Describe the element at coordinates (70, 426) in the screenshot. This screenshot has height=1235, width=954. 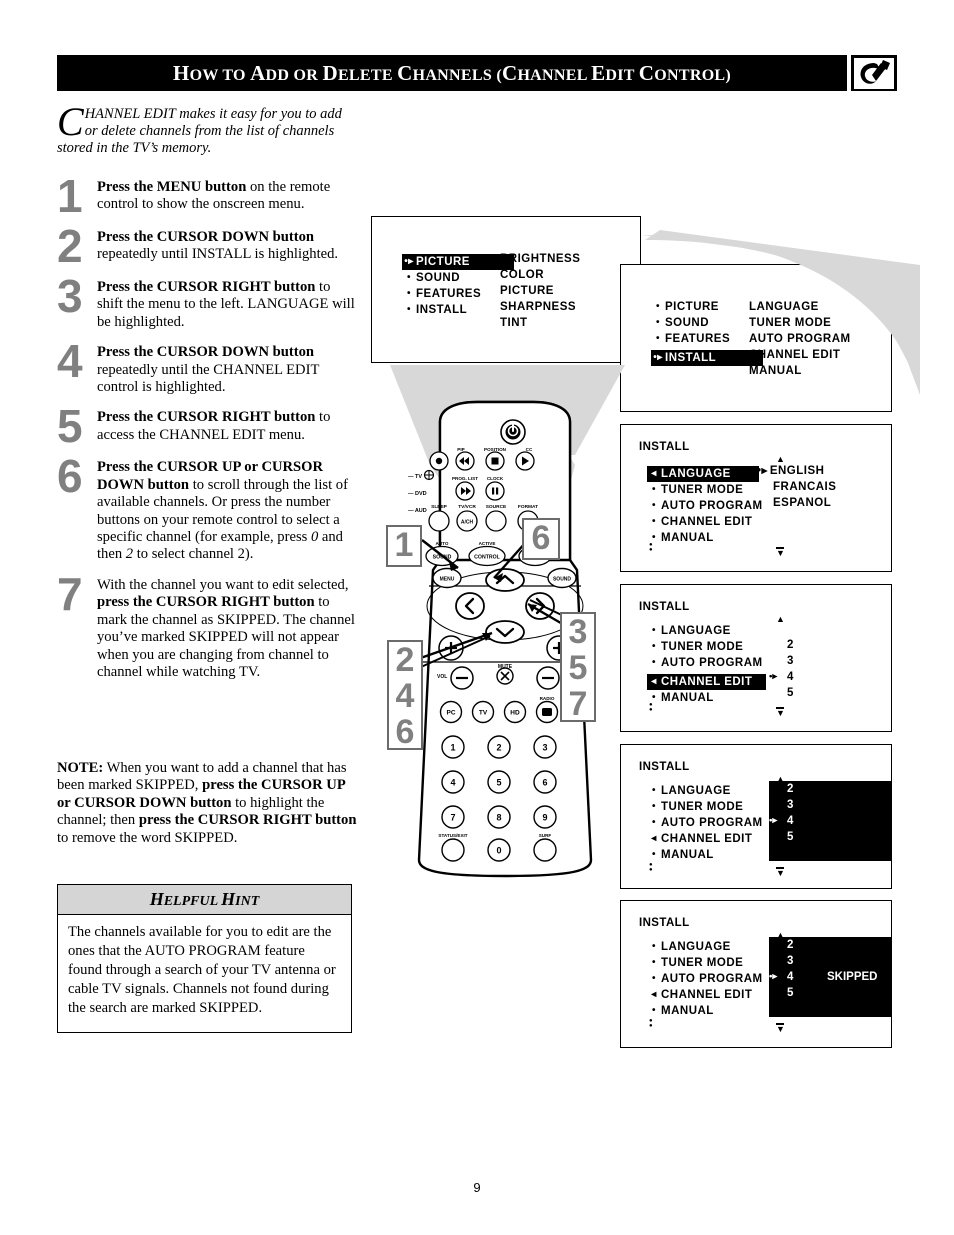
I see `step-number: 5` at that location.